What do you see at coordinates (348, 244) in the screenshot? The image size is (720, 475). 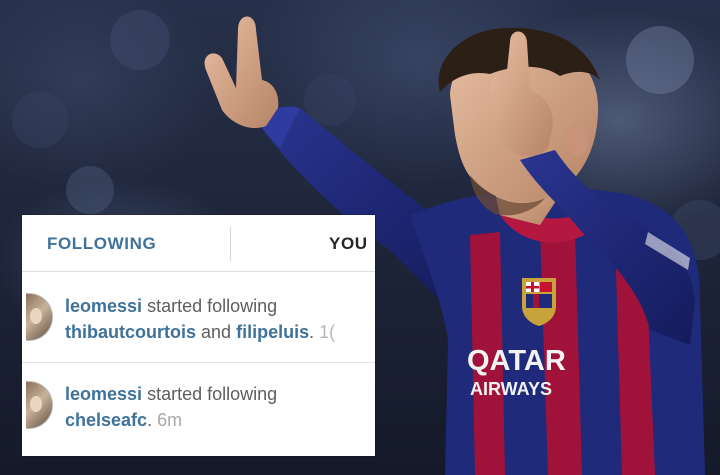 I see `tab-you: YOU` at bounding box center [348, 244].